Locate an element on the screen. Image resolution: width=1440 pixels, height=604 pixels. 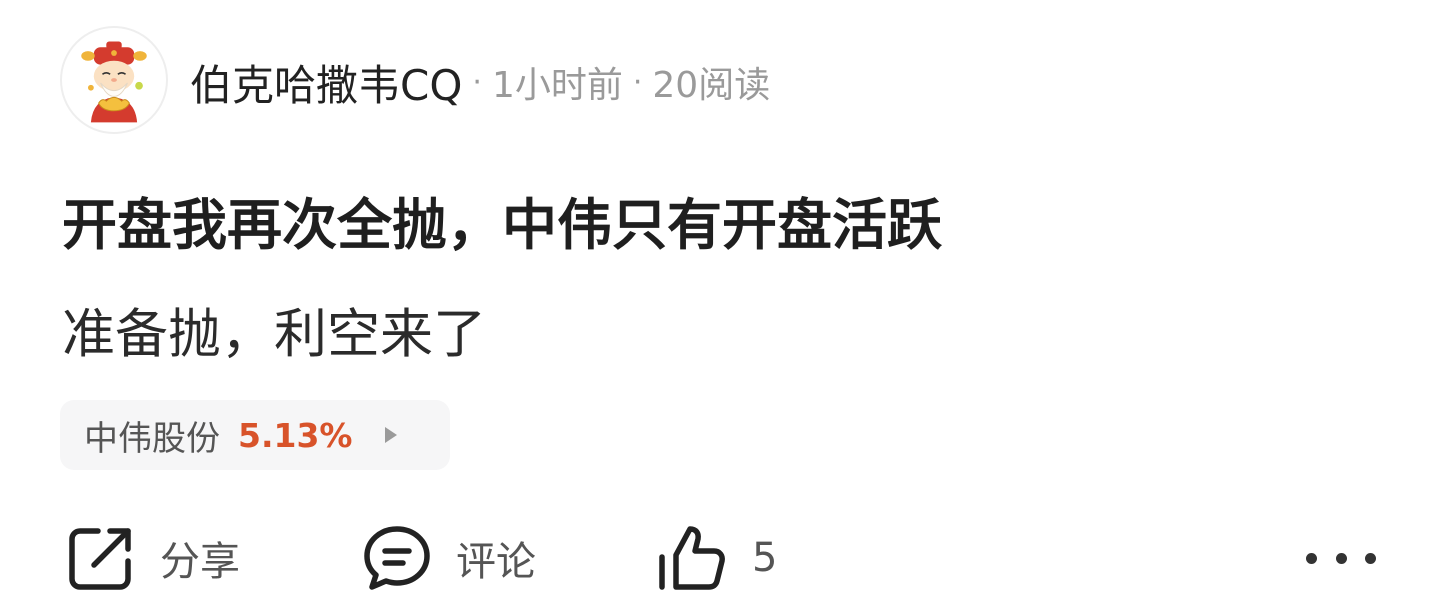
post-title: 开盘我再次全抛，中伟只有开盘活跃 is located at coordinates (502, 220).